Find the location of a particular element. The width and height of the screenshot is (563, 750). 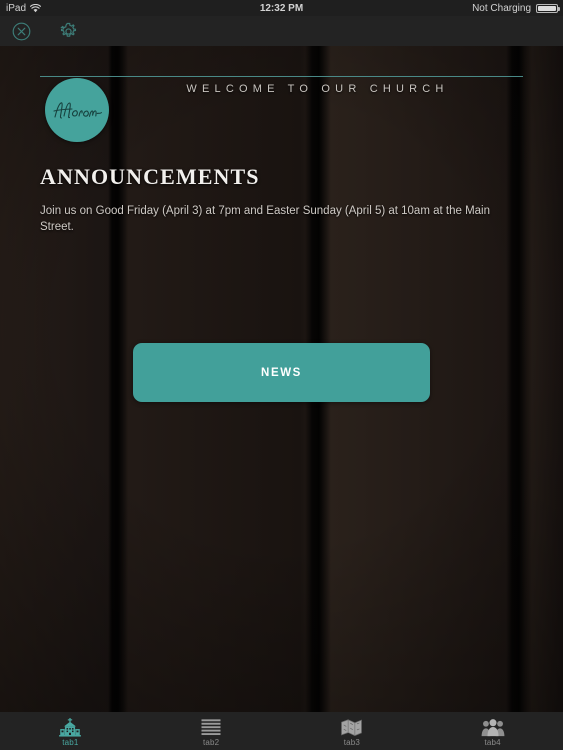

people-group-icon is located at coordinates (493, 727).